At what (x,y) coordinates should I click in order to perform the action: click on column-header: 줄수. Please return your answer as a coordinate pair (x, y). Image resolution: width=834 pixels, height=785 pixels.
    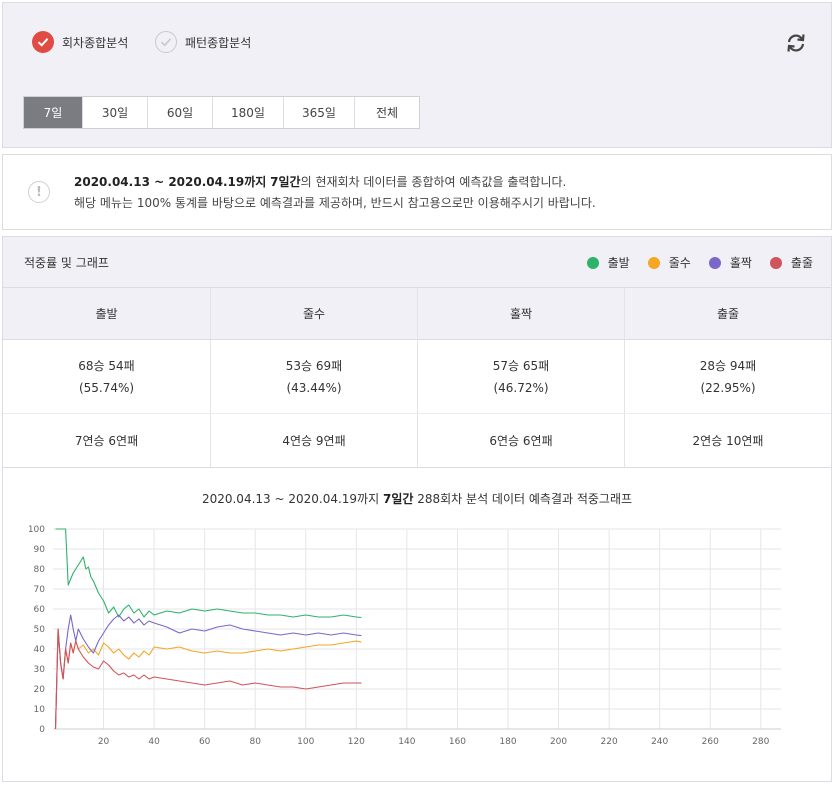
    Looking at the image, I should click on (314, 313).